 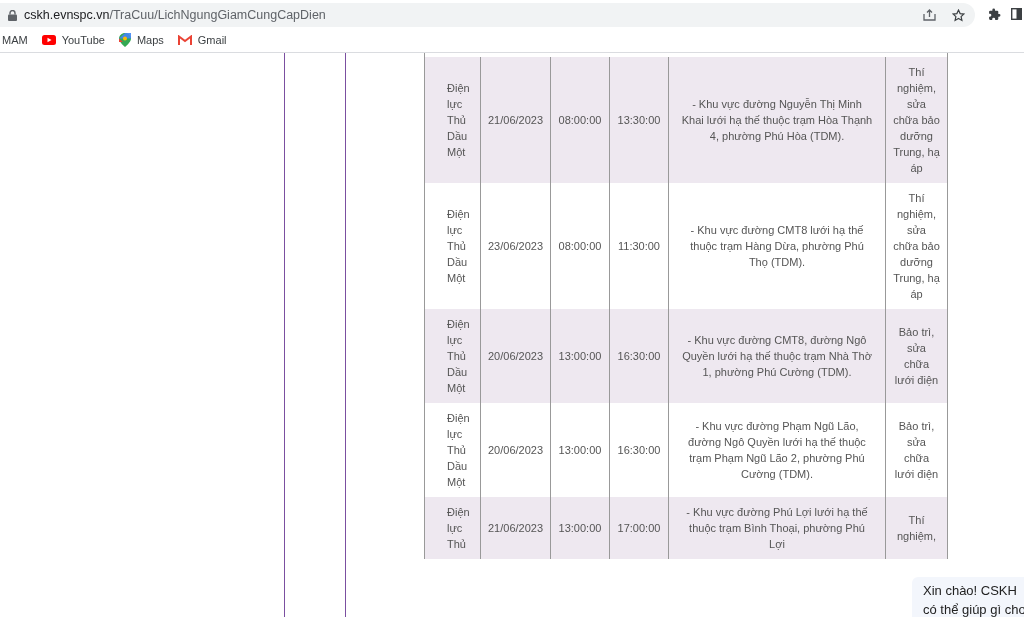 What do you see at coordinates (958, 15) in the screenshot?
I see `star-icon` at bounding box center [958, 15].